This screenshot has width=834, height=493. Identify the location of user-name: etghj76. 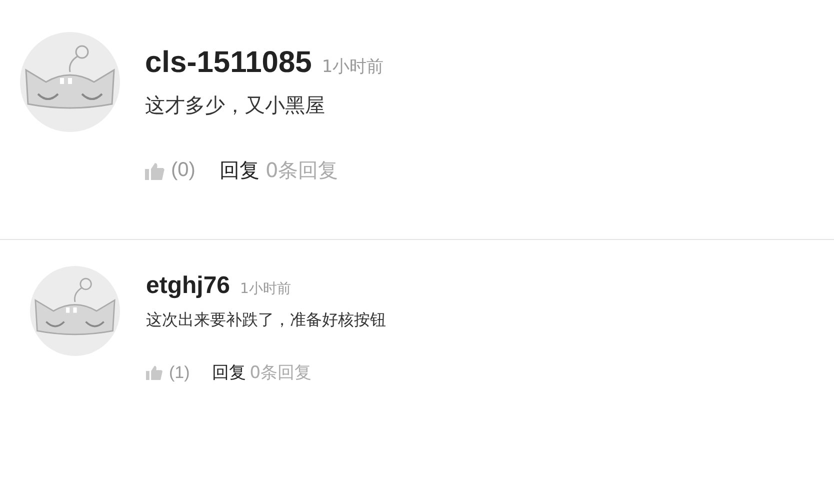
(188, 286).